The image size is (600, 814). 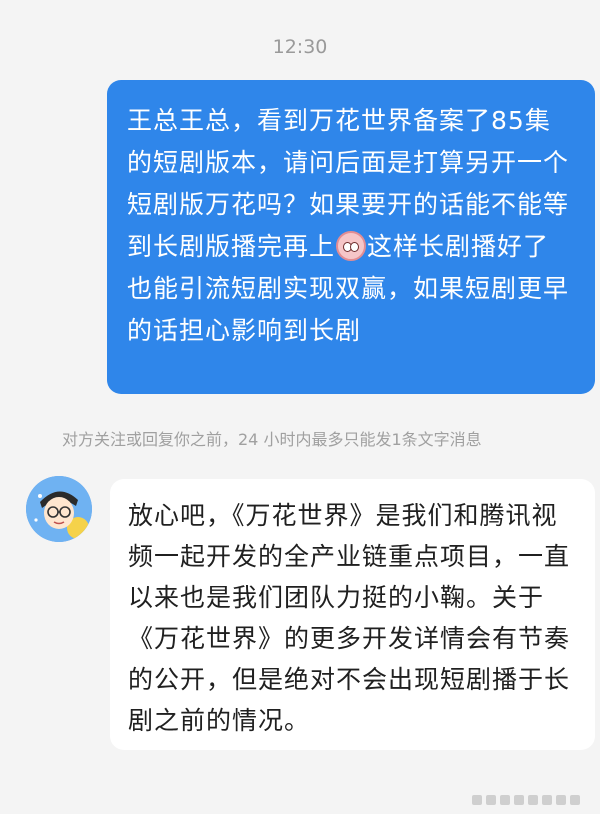 I want to click on messaging-limit-notice: 对方关注或回复你之前，24 小时内最多只能发1条文字消息, so click(x=272, y=439).